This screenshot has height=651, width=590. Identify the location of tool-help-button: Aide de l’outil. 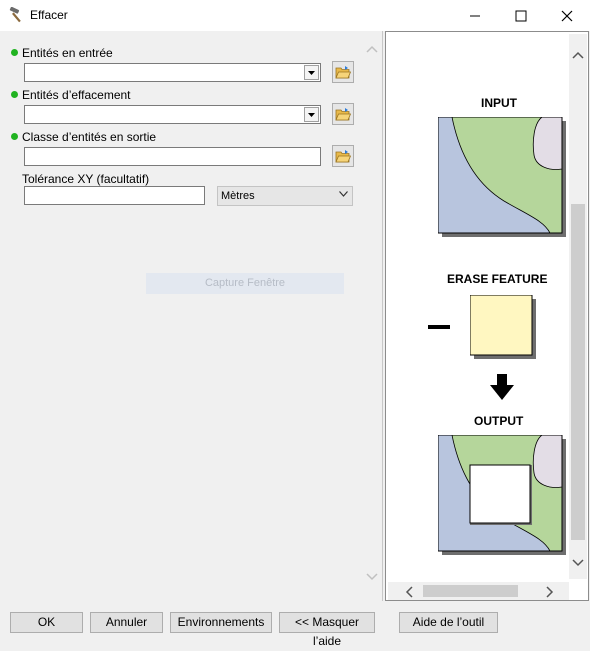
(448, 622).